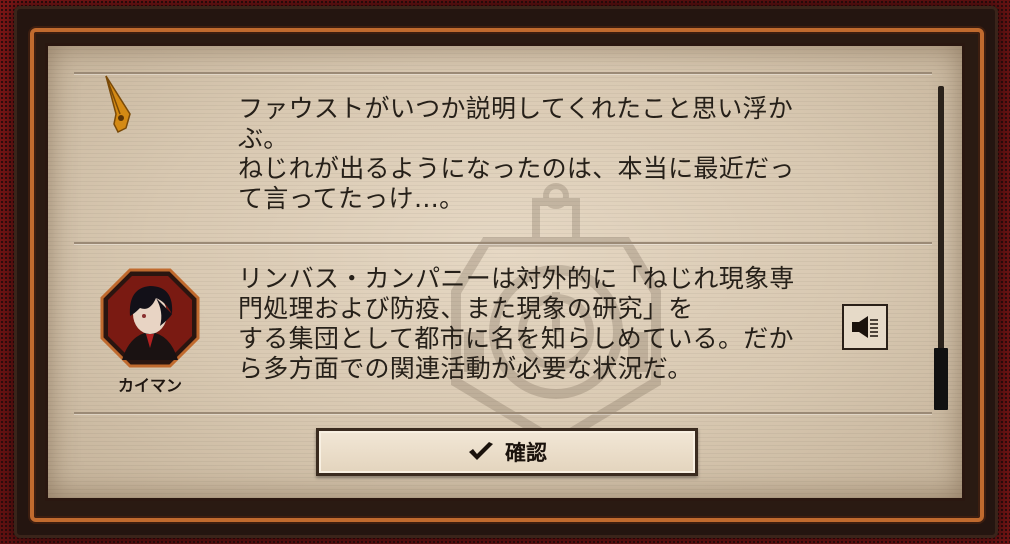  Describe the element at coordinates (516, 338) in the screenshot. I see `message-line: する集団として都市に名を知らしめている。だか` at that location.